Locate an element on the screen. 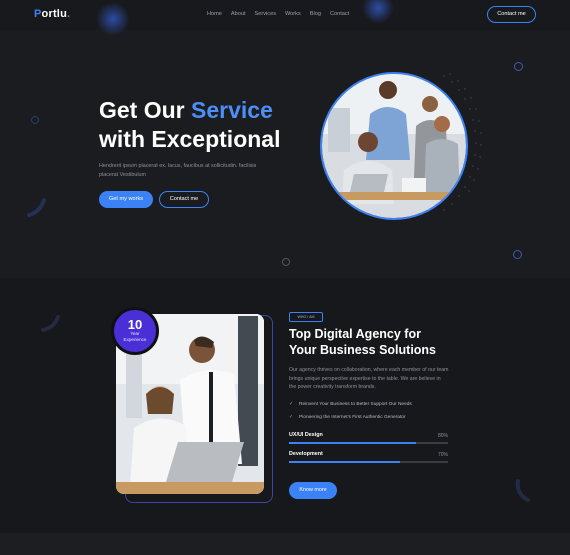 The width and height of the screenshot is (570, 555). scroll-indicator is located at coordinates (286, 262).